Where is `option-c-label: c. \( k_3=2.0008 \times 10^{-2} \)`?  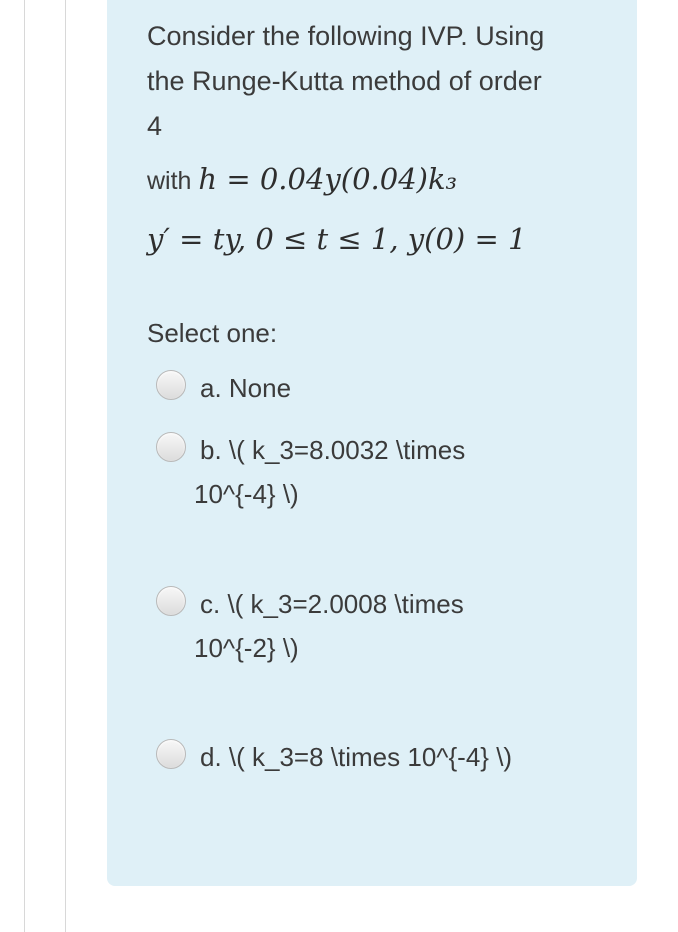
option-c-label: c. \( k_3=2.0008 \times 10^{-2} \) is located at coordinates (397, 626).